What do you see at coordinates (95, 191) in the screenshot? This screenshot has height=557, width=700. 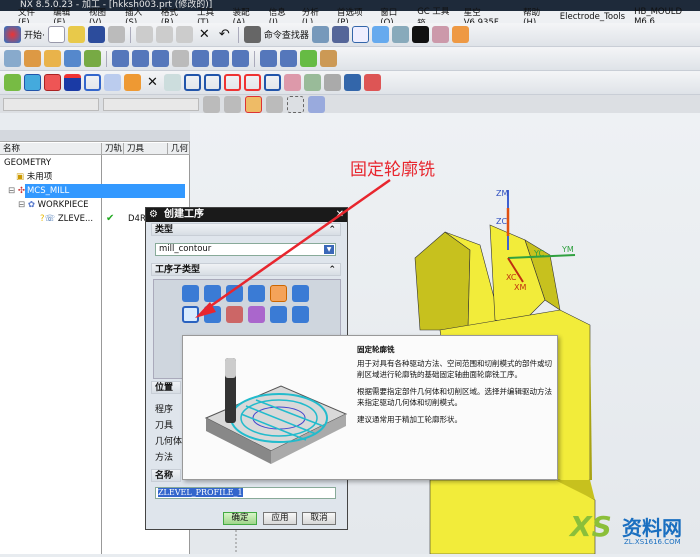 I see `tree-row-mcs-mill: ⊟ ✣ MCS_MILL` at bounding box center [95, 191].